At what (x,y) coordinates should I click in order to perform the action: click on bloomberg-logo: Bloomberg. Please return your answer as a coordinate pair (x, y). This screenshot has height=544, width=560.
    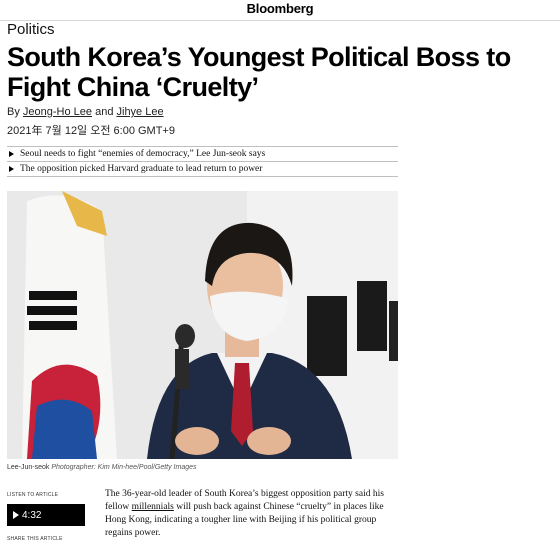
    Looking at the image, I should click on (280, 8).